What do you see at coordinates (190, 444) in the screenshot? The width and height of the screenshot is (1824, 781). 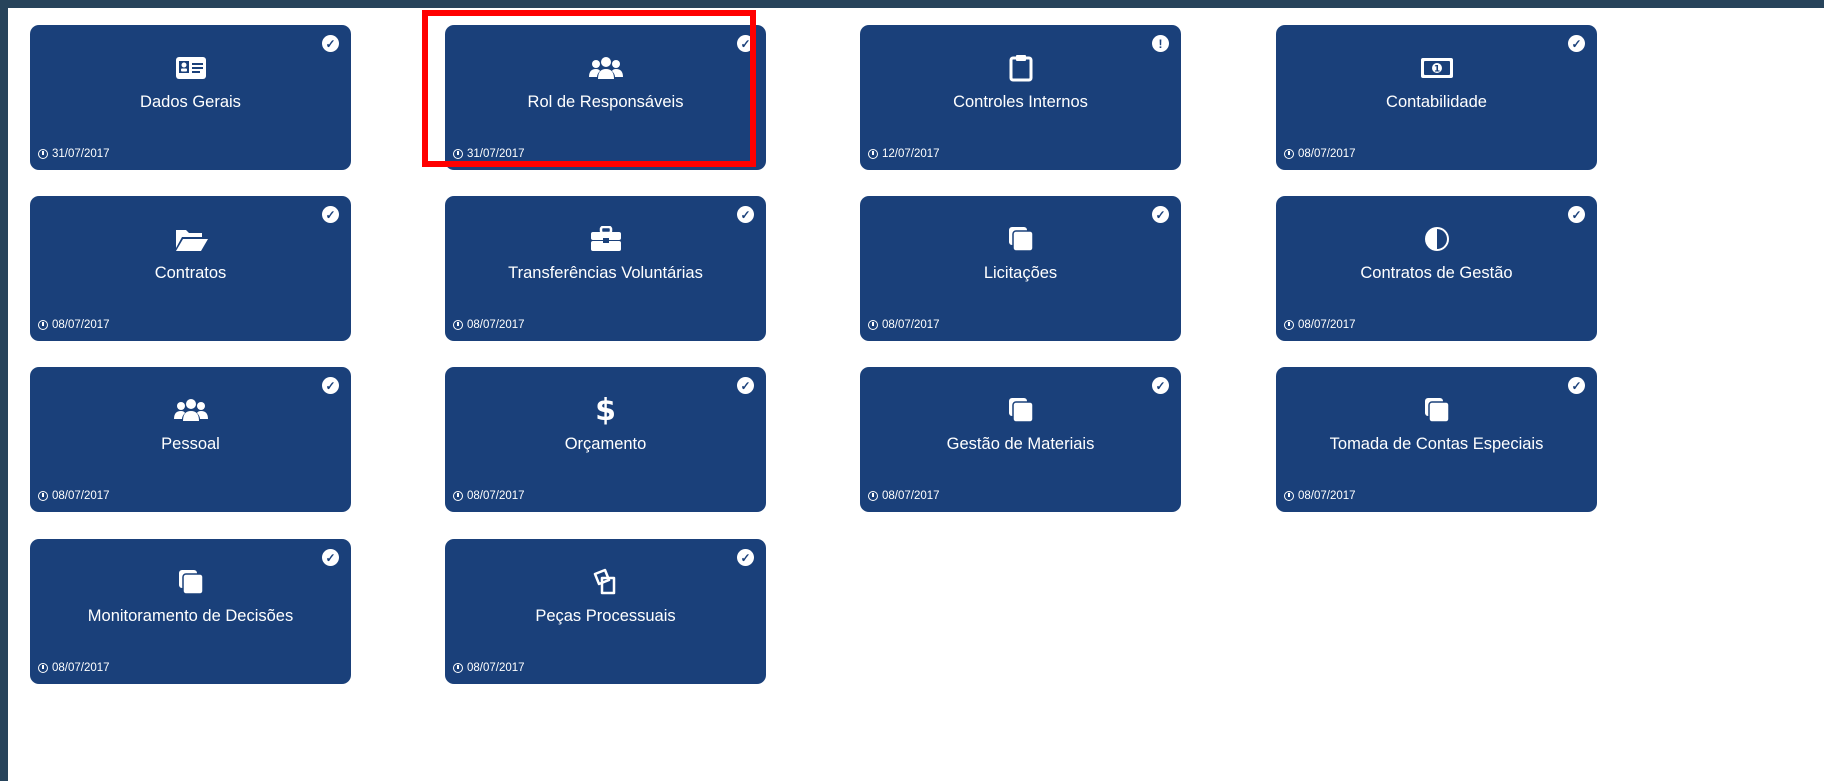 I see `tile-title: Pessoal` at bounding box center [190, 444].